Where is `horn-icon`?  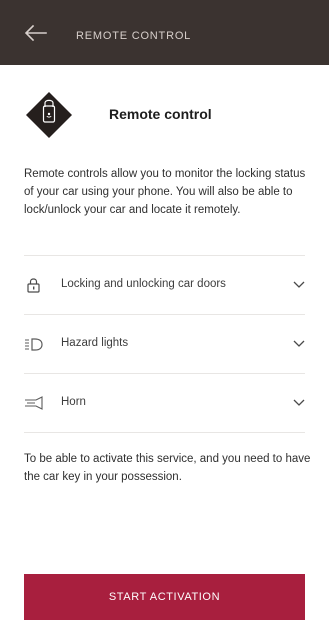 horn-icon is located at coordinates (34, 403).